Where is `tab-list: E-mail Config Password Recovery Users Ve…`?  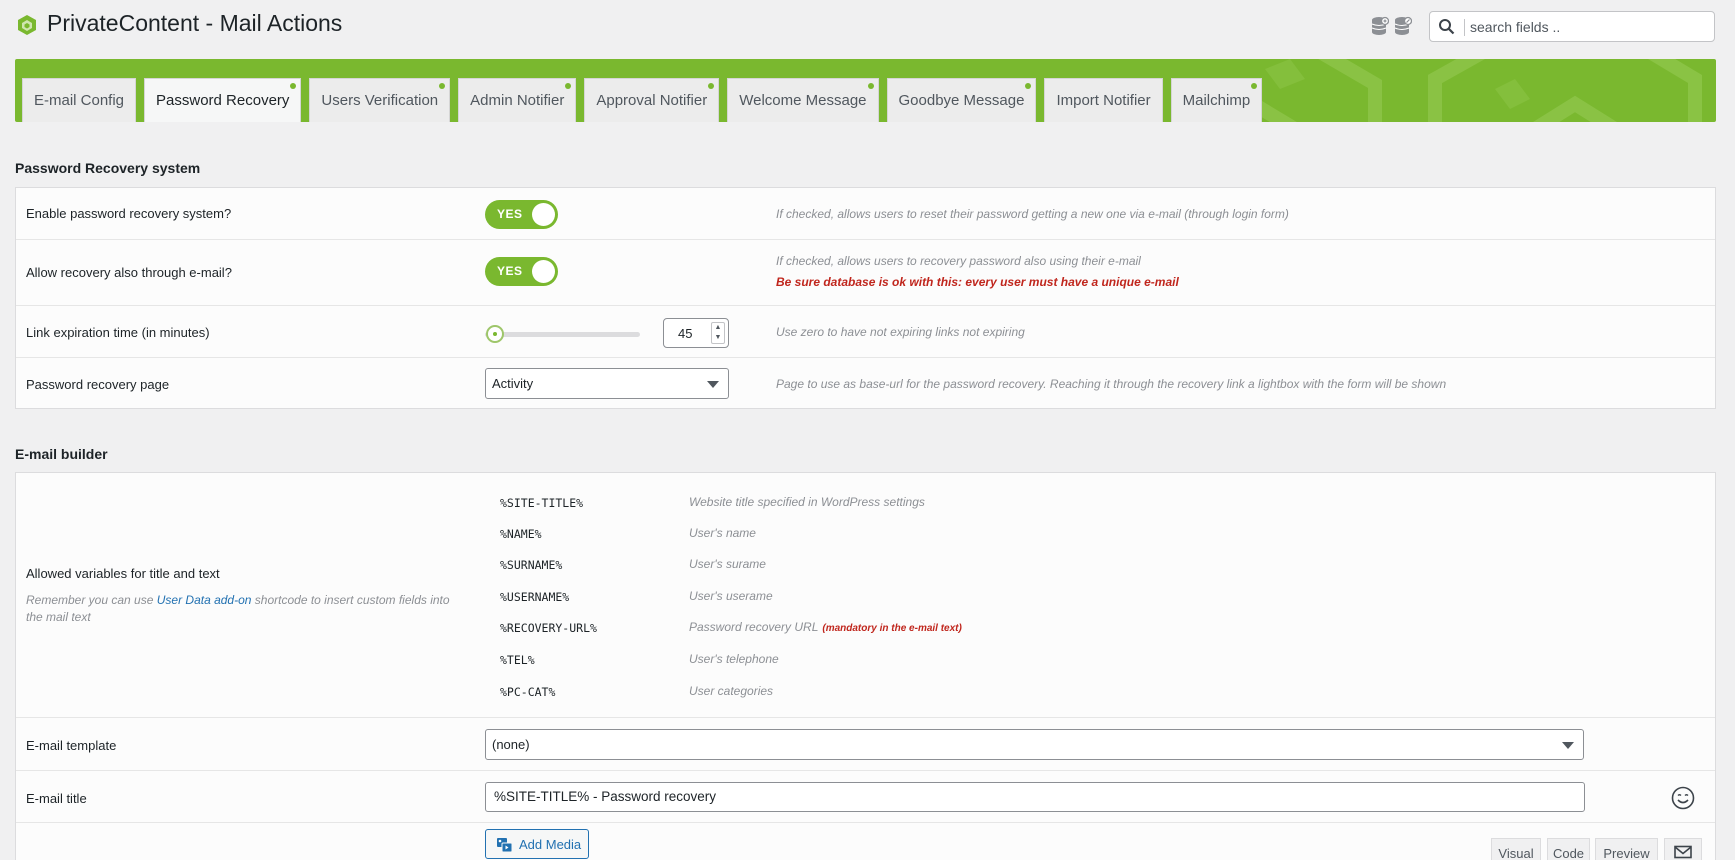 tab-list: E-mail Config Password Recovery Users Ve… is located at coordinates (642, 100).